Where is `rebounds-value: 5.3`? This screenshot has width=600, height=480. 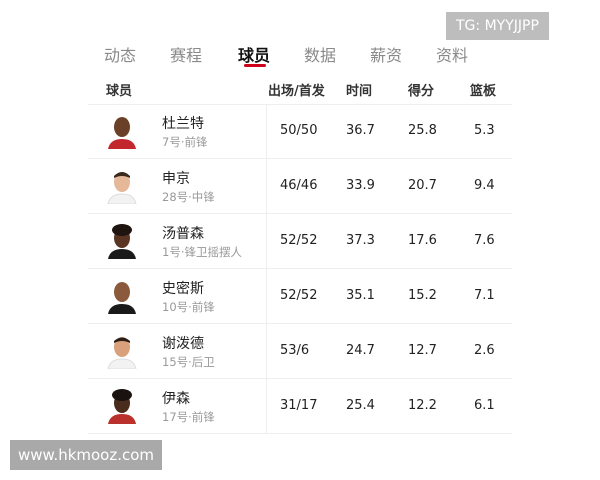
rebounds-value: 5.3 is located at coordinates (484, 130).